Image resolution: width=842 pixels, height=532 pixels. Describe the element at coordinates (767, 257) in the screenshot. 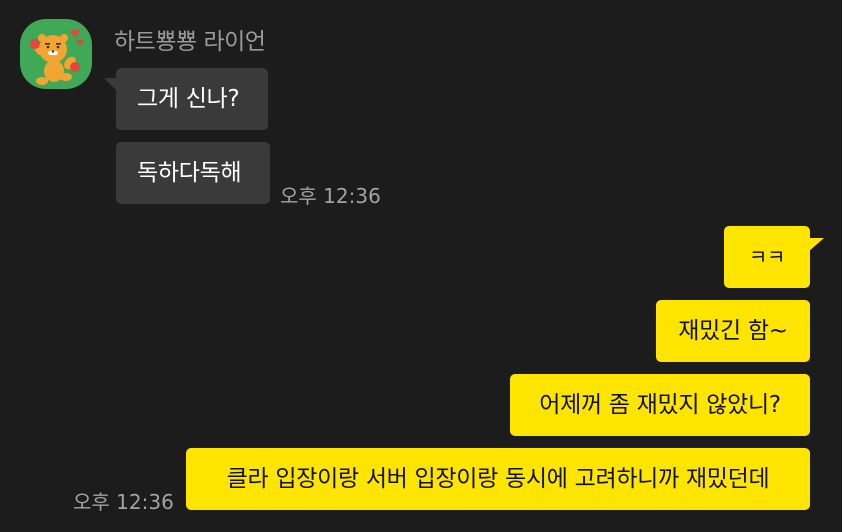

I see `outgoing-message: ㅋㅋ` at that location.